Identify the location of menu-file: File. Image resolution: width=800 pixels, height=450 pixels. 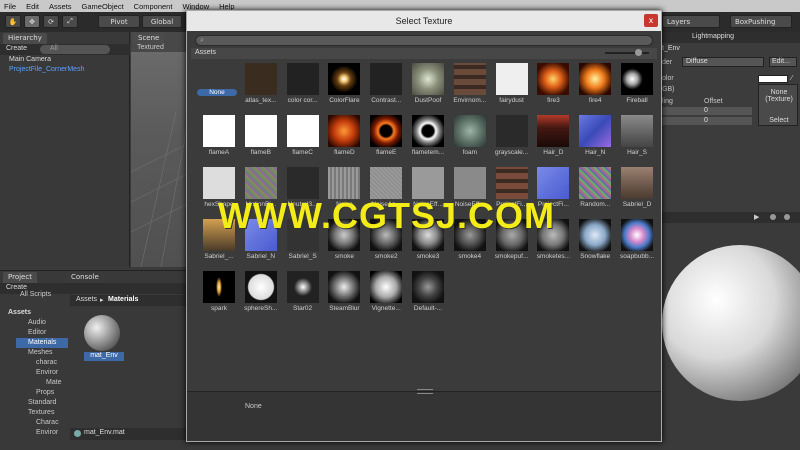
(10, 6).